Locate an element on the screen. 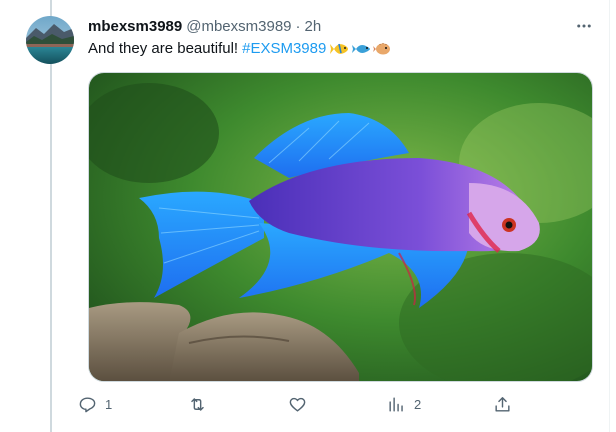 Image resolution: width=616 pixels, height=432 pixels. tweet-body-text: And they are beautiful! is located at coordinates (163, 48).